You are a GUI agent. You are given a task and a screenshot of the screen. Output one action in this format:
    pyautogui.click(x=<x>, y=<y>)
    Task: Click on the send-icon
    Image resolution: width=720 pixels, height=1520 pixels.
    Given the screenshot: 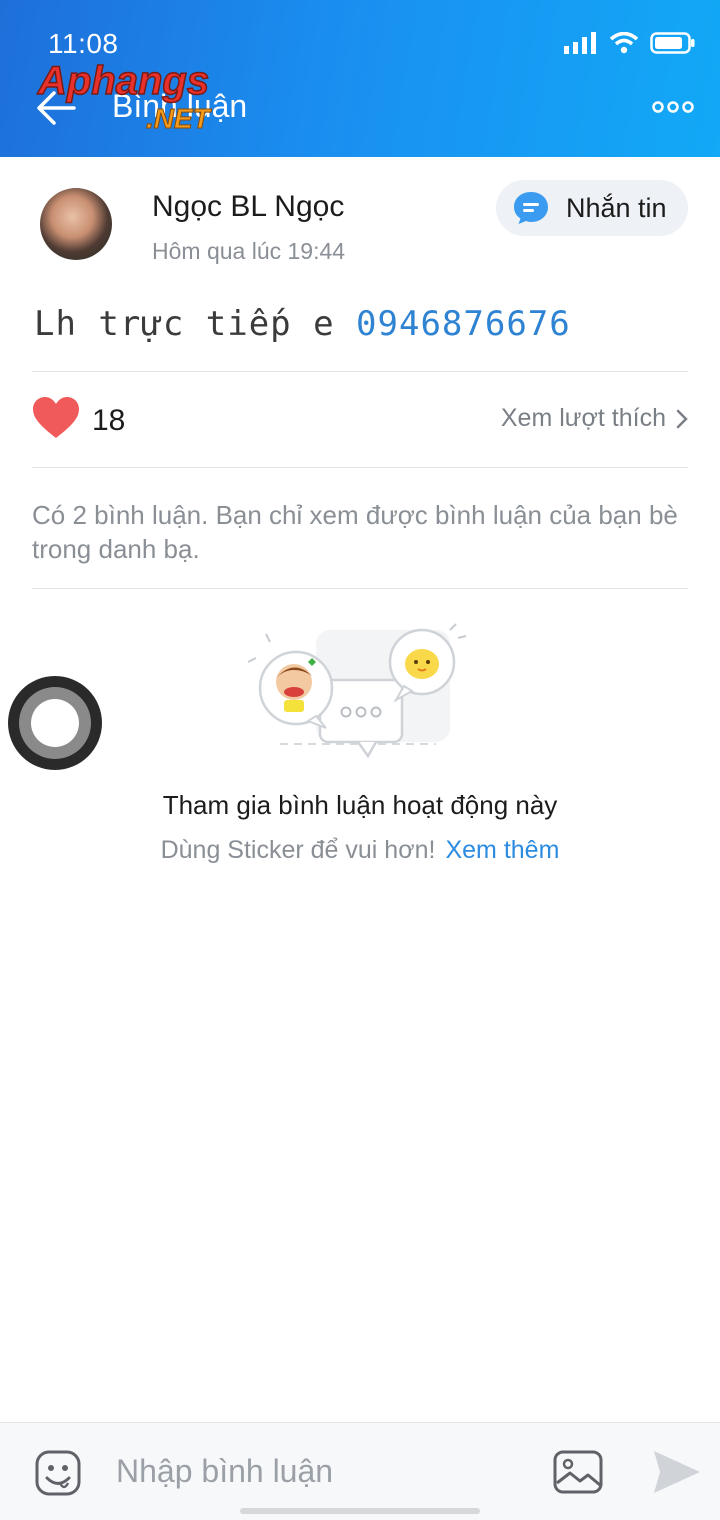 What is the action you would take?
    pyautogui.click(x=677, y=1472)
    